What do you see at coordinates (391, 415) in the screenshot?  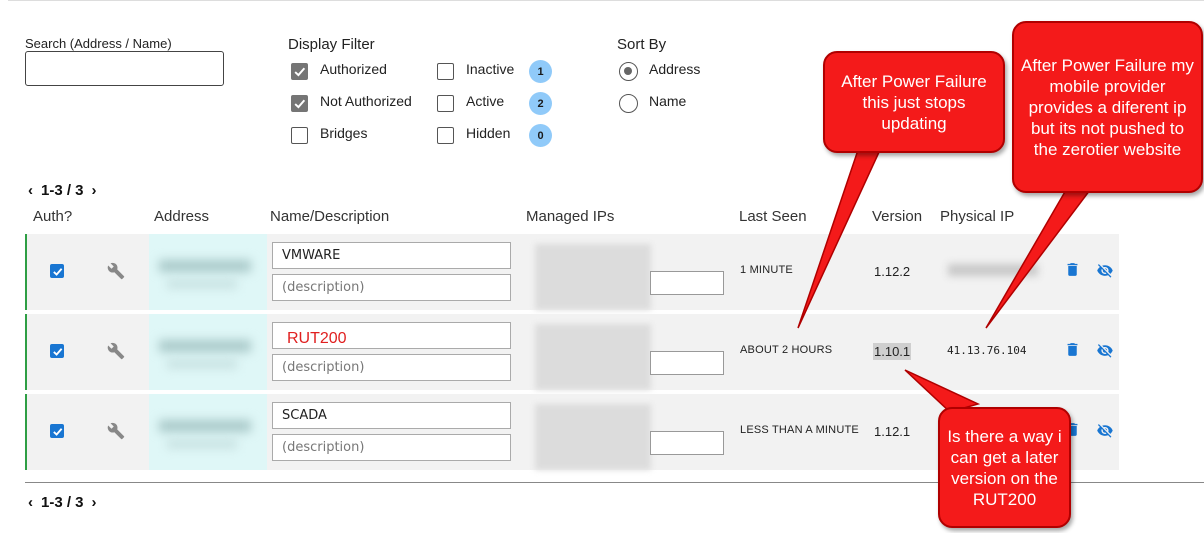 I see `name-input: SCADA` at bounding box center [391, 415].